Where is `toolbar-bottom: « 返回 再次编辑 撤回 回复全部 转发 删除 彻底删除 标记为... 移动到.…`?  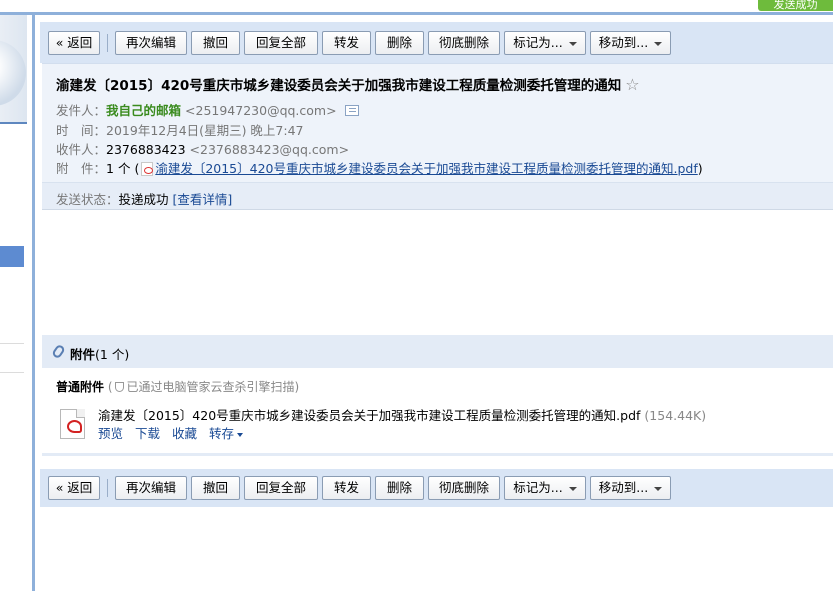 toolbar-bottom: « 返回 再次编辑 撤回 回复全部 转发 删除 彻底删除 标记为... 移动到.… is located at coordinates (436, 488).